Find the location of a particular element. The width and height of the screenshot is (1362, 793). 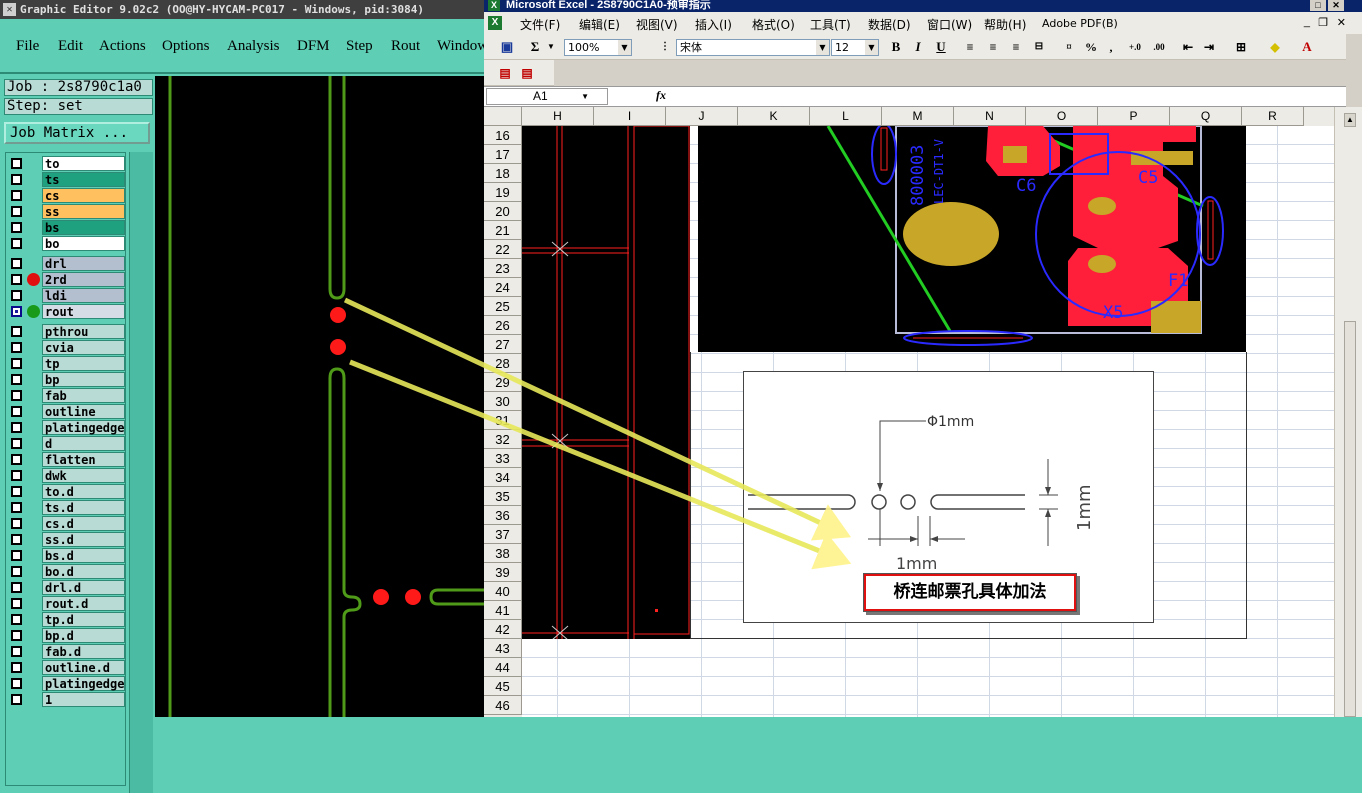

layer-row-tp: tp is located at coordinates (66, 363).